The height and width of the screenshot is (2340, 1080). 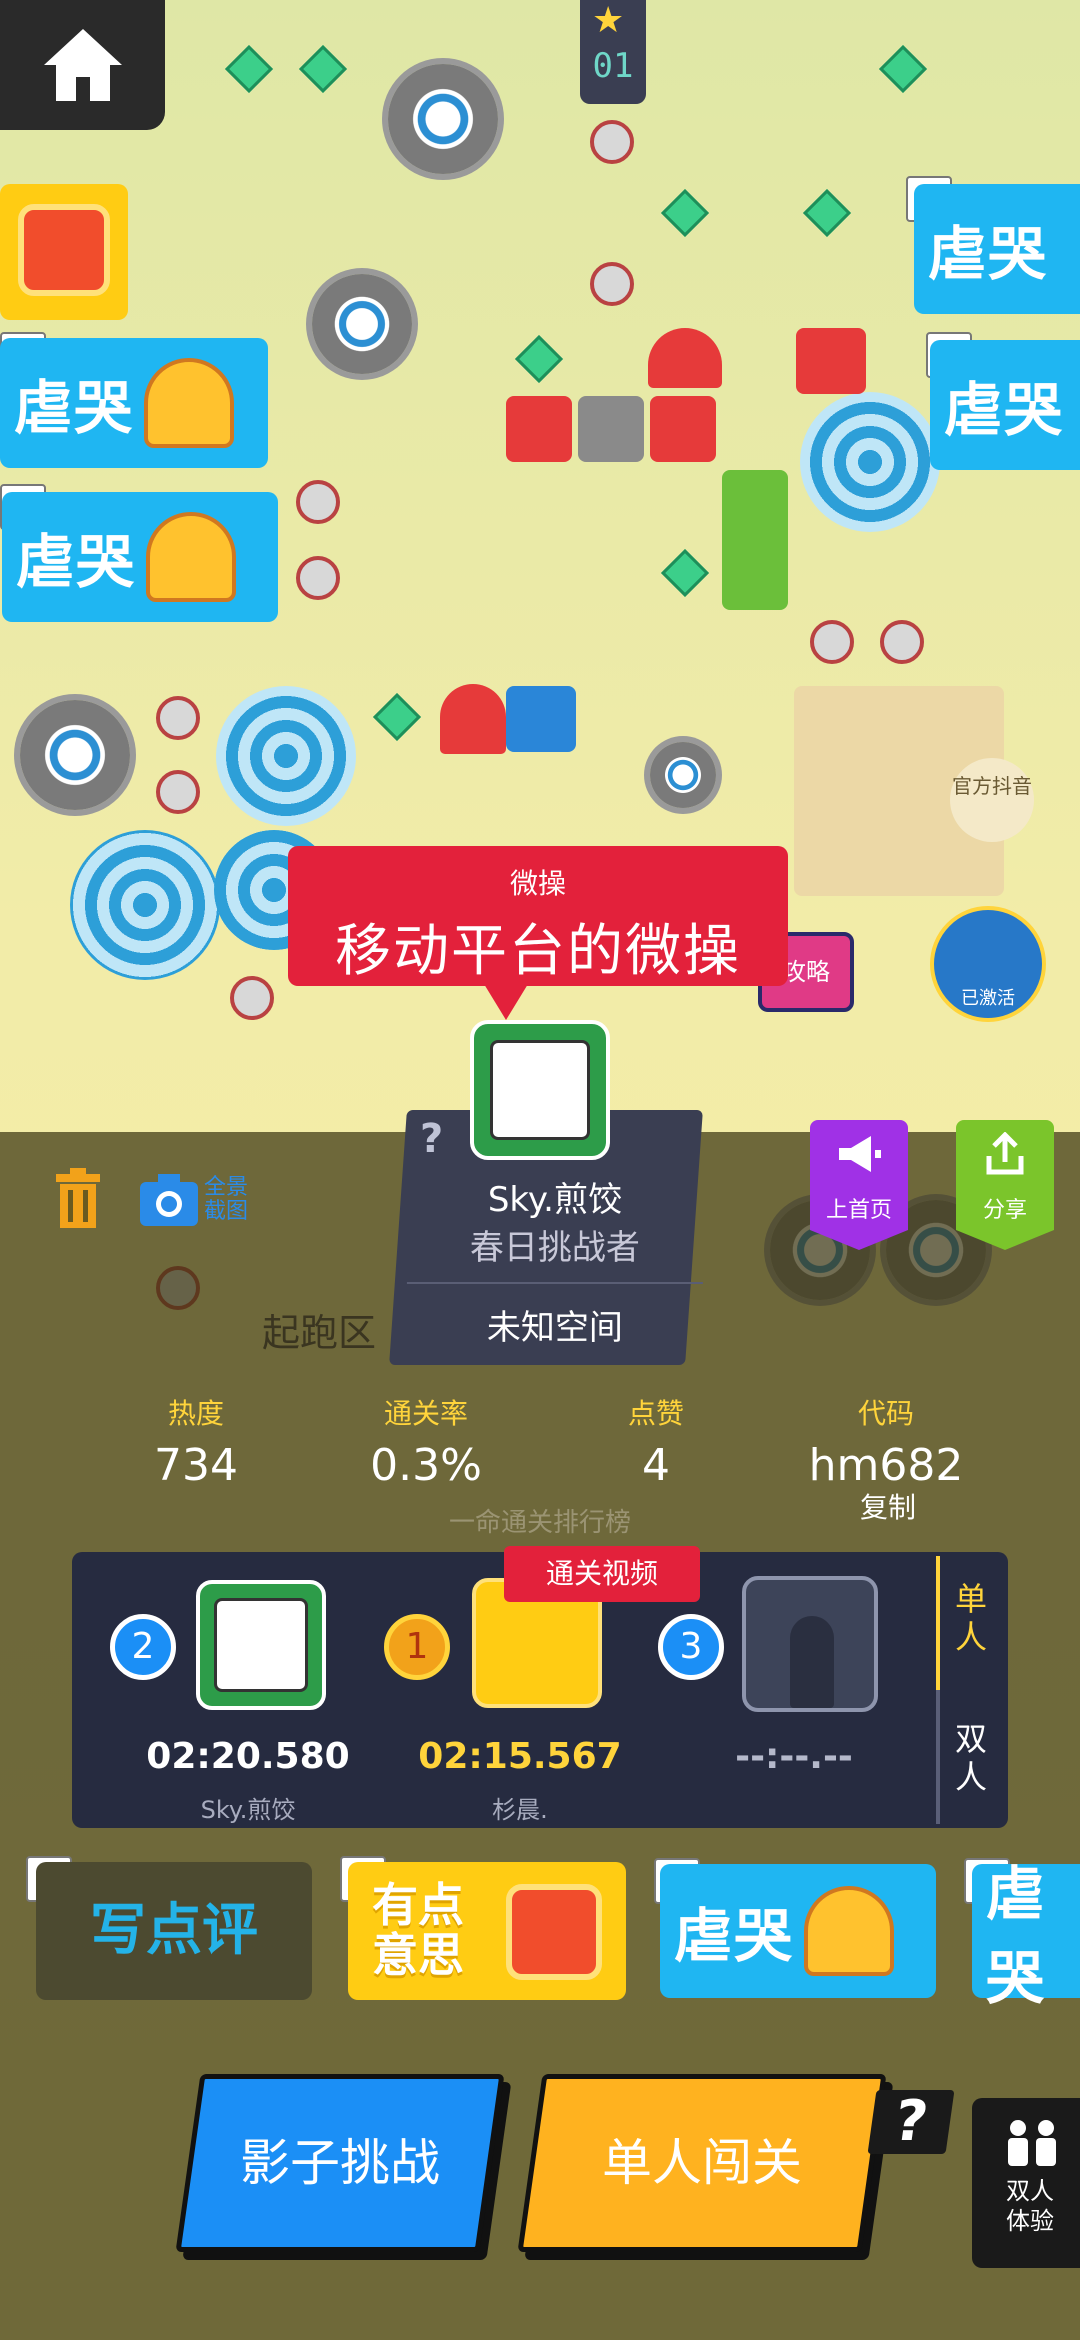 What do you see at coordinates (541, 719) in the screenshot?
I see `blue-block` at bounding box center [541, 719].